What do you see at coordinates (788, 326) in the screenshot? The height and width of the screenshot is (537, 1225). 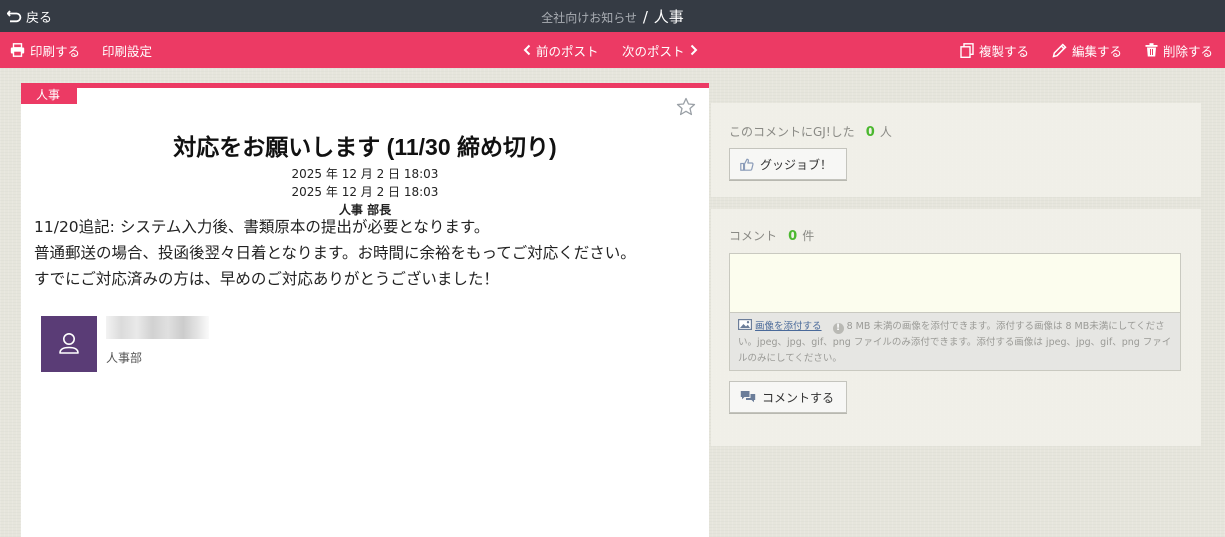 I see `attach-image-link: 画像を添付する` at bounding box center [788, 326].